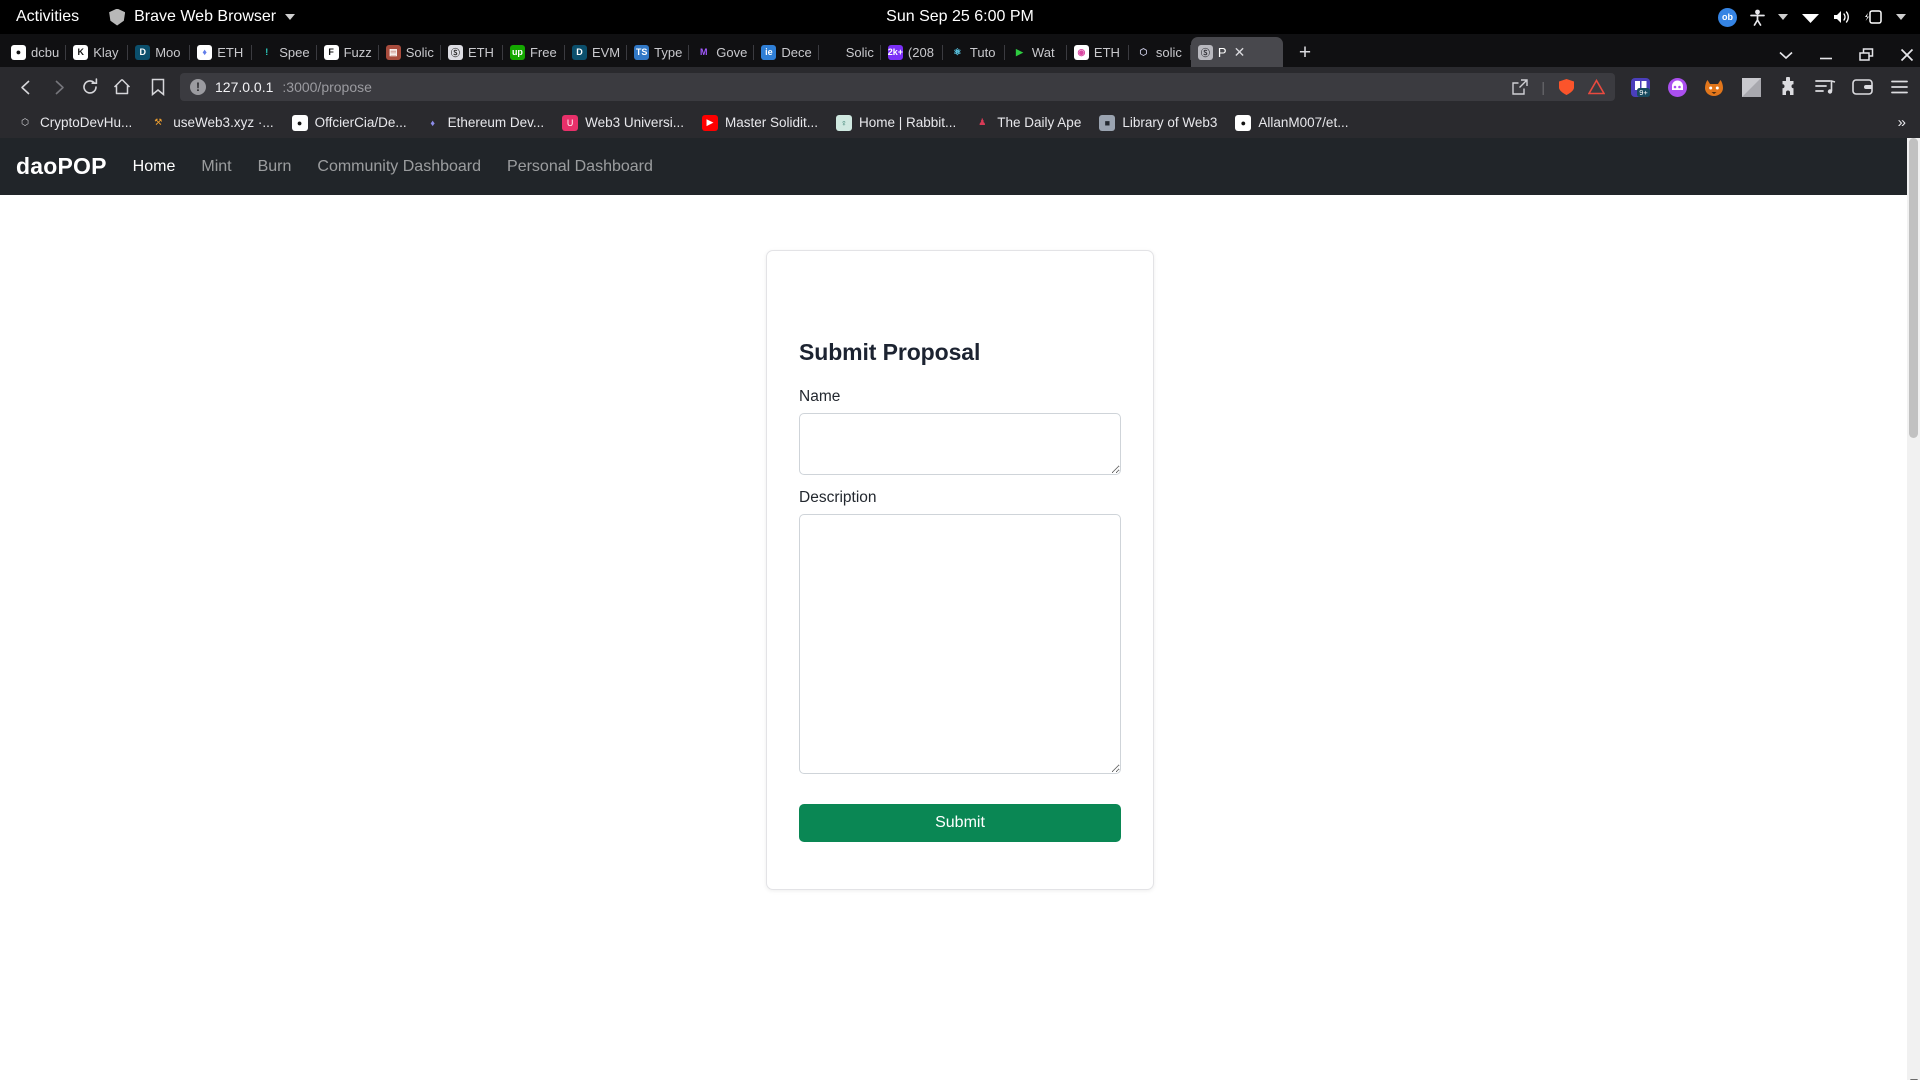 The height and width of the screenshot is (1080, 1920). What do you see at coordinates (399, 167) in the screenshot?
I see `site-nav-link-community-dashboard: Community Dashboard` at bounding box center [399, 167].